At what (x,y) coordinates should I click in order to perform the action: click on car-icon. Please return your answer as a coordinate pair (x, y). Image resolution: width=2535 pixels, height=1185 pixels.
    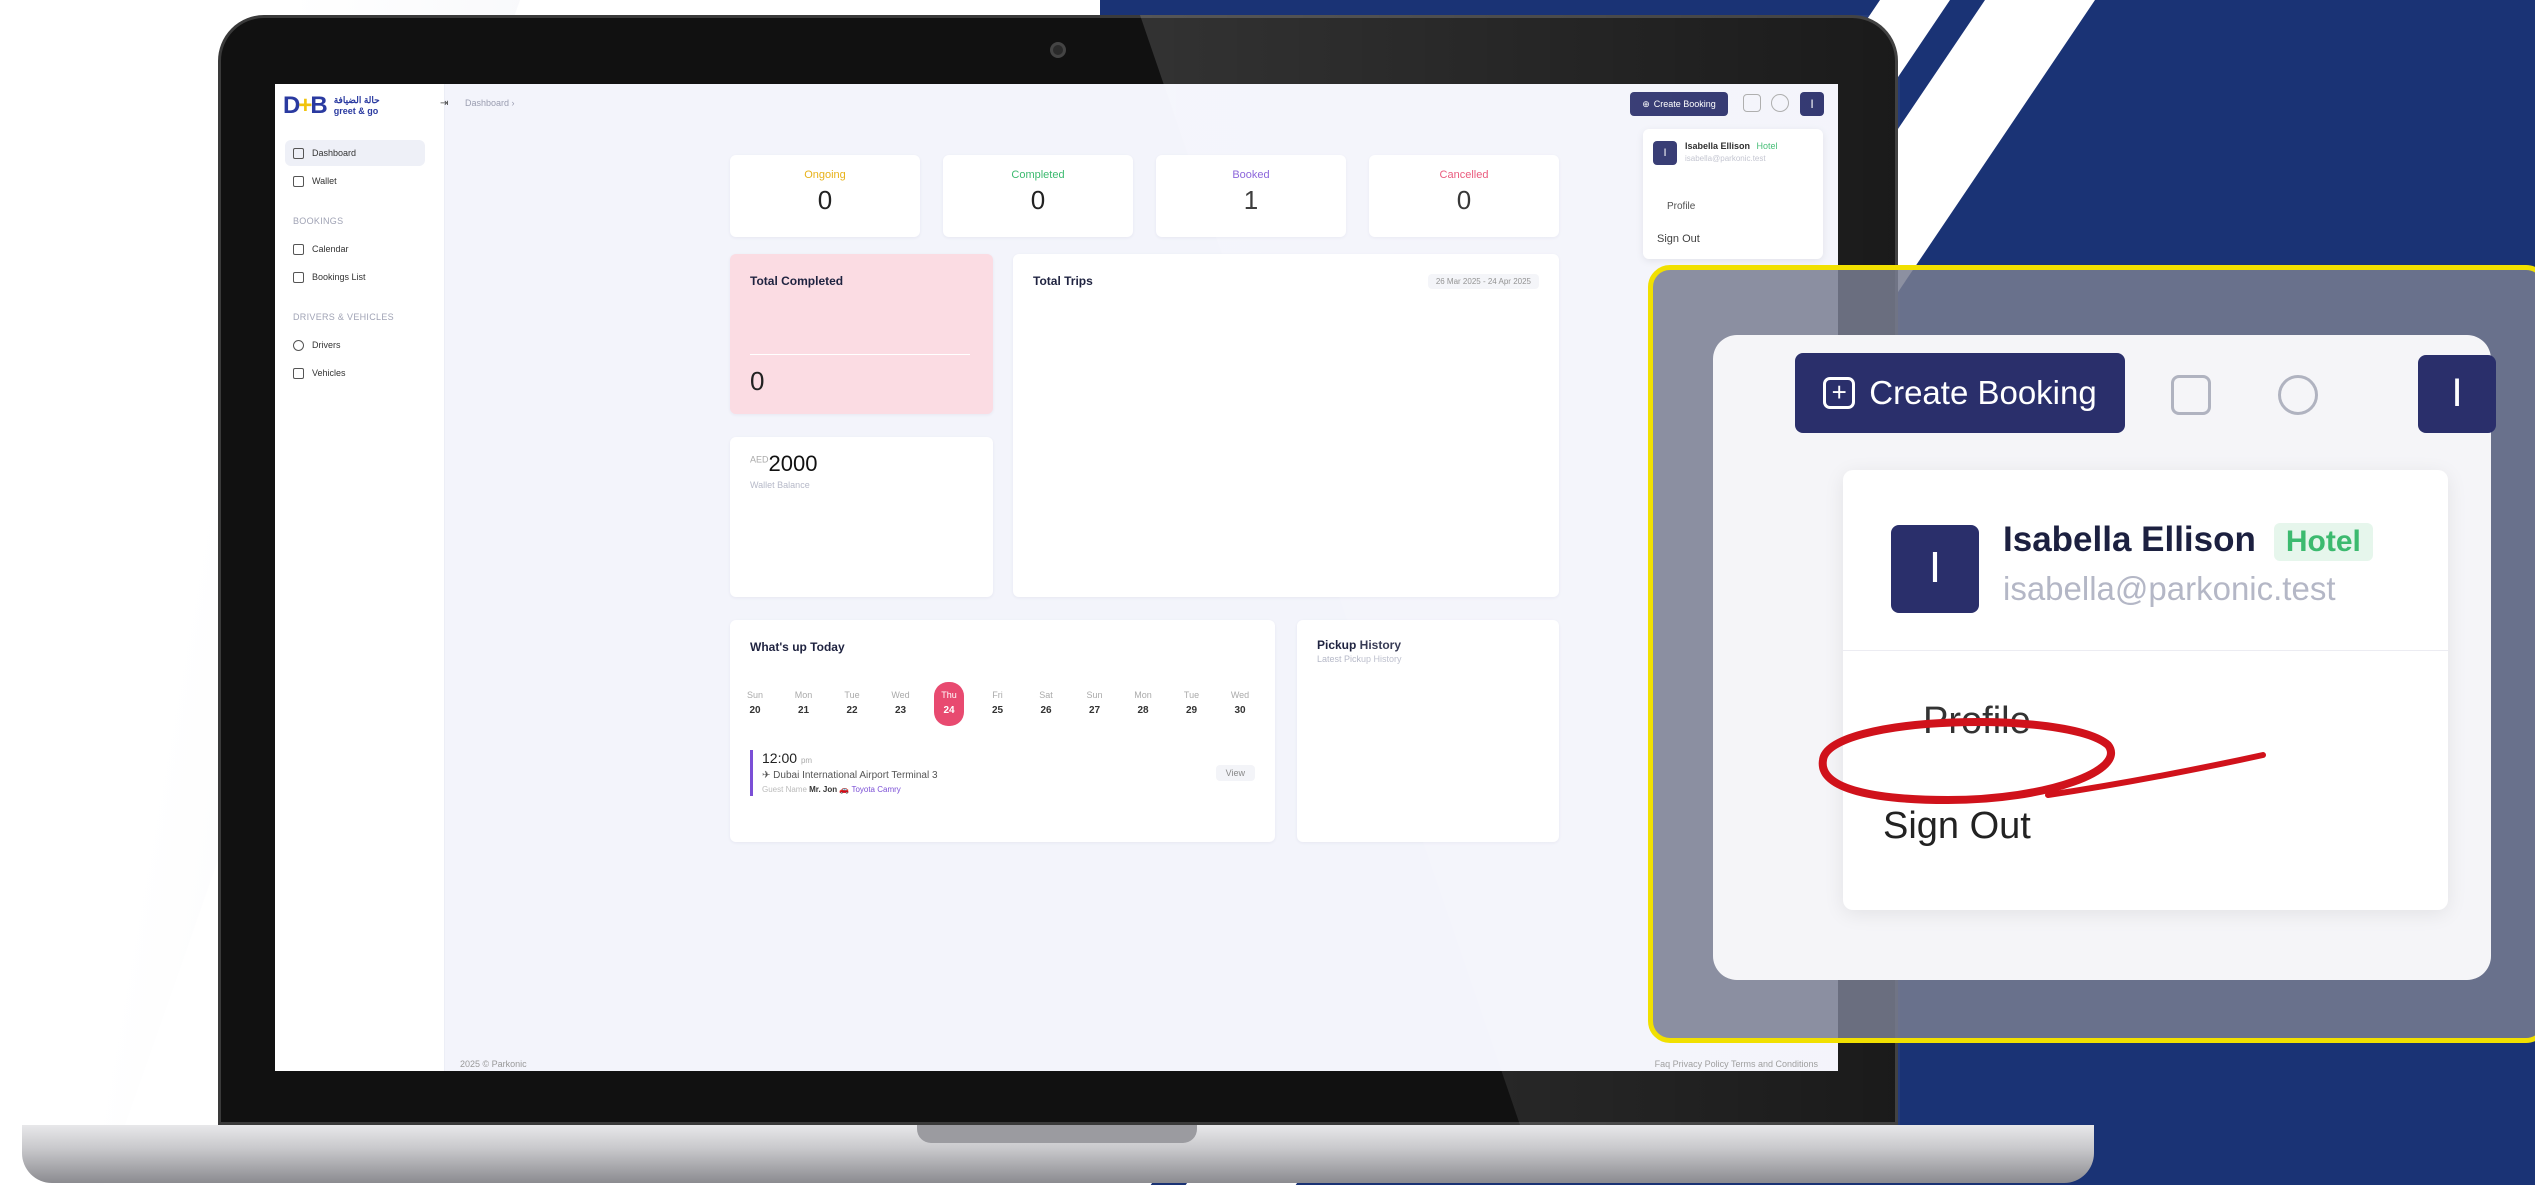
    Looking at the image, I should click on (298, 373).